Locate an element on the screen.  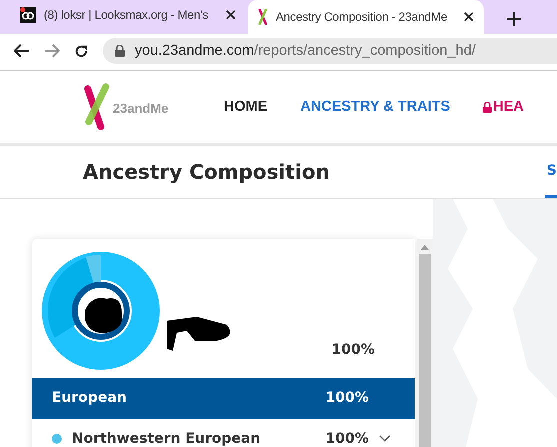
scrollbar is located at coordinates (425, 343).